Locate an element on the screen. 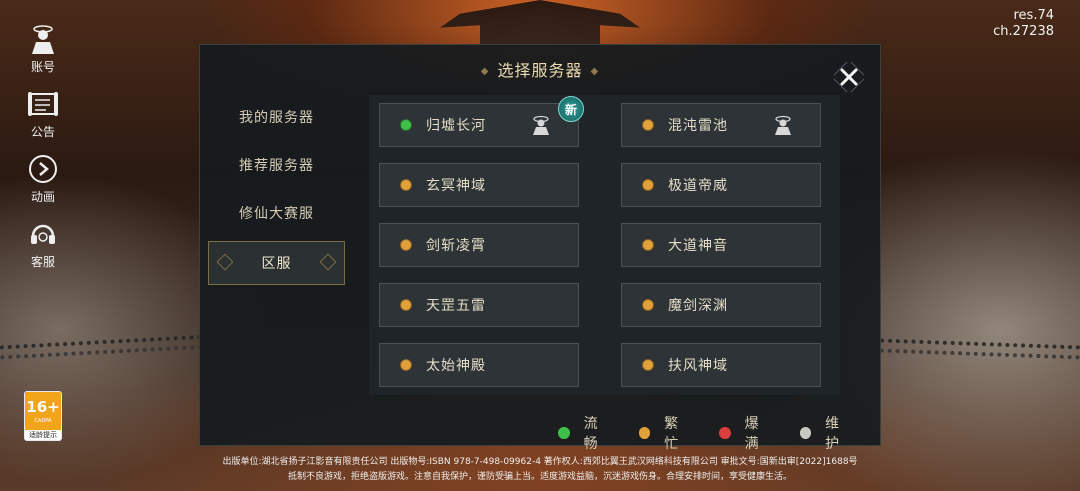 Image resolution: width=1080 pixels, height=491 pixels. legend-item: 繁忙 is located at coordinates (666, 433).